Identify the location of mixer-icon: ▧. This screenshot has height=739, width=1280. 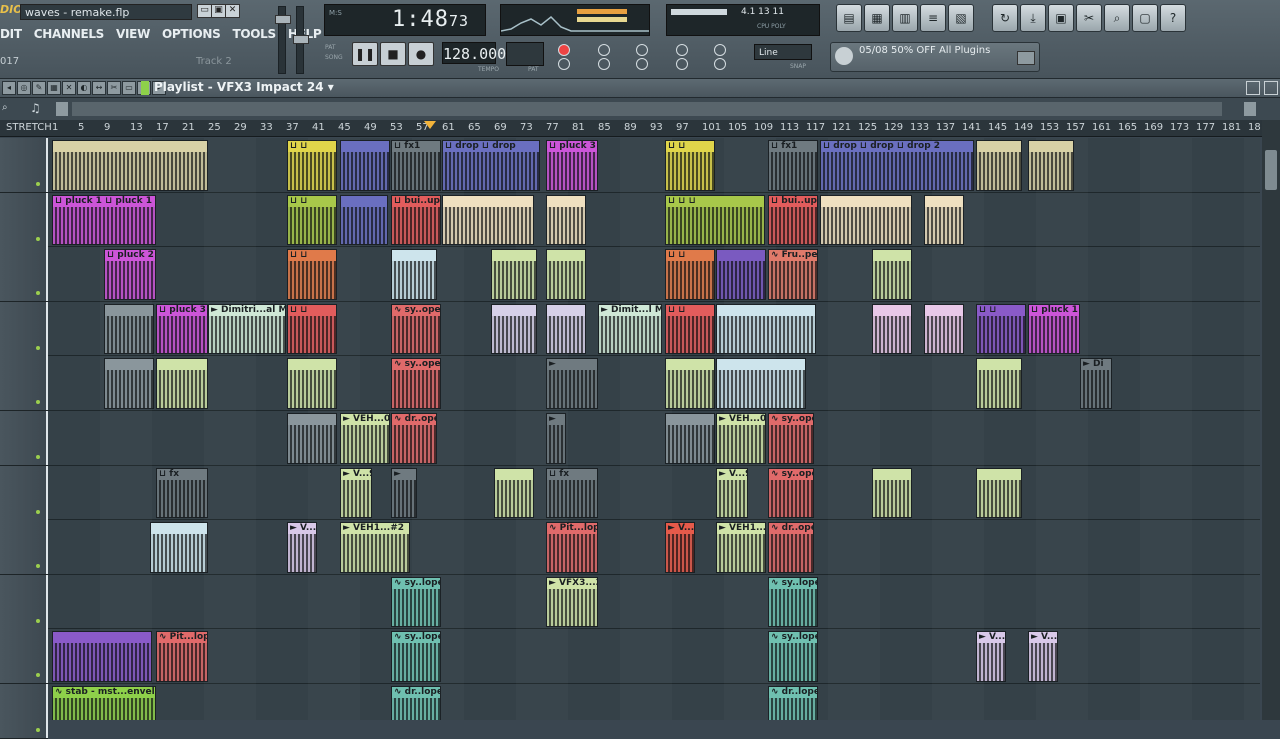
(961, 18).